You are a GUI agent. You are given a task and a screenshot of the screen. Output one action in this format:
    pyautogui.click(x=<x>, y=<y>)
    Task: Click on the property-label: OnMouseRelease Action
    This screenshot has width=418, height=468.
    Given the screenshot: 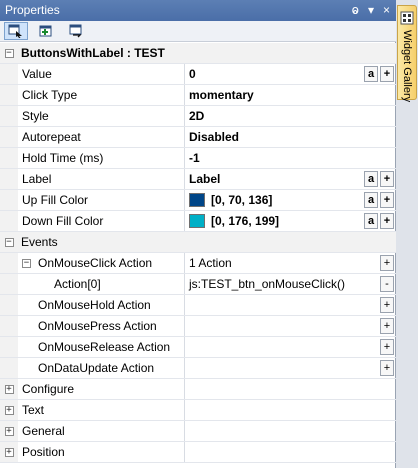 What is the action you would take?
    pyautogui.click(x=101, y=347)
    